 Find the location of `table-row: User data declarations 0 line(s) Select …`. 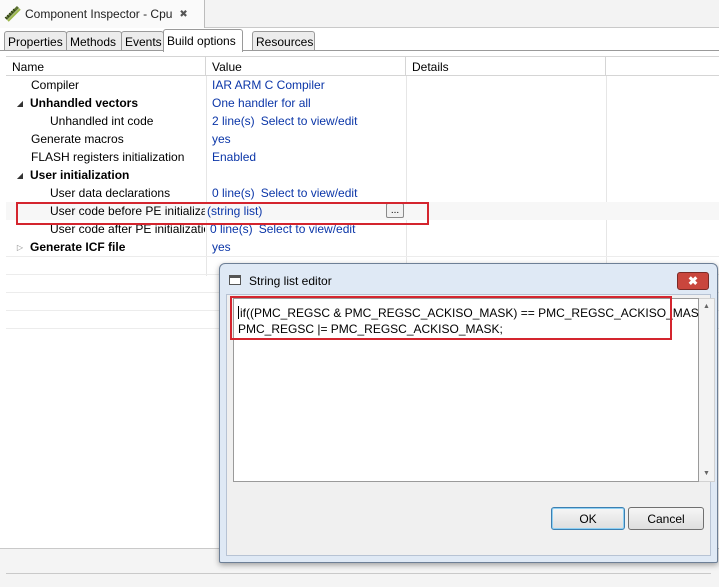

table-row: User data declarations 0 line(s) Select … is located at coordinates (362, 193).